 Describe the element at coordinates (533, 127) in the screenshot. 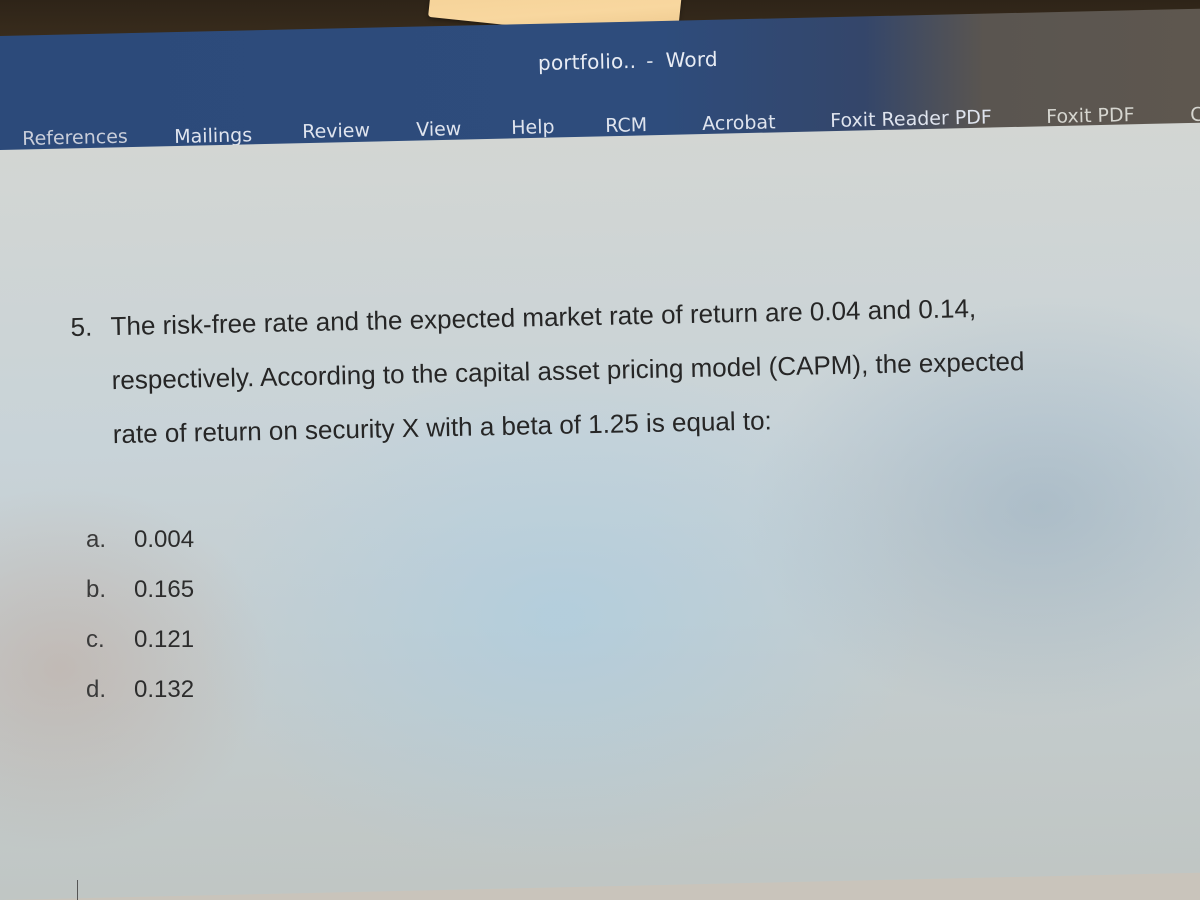

I see `tab-help: Help` at that location.